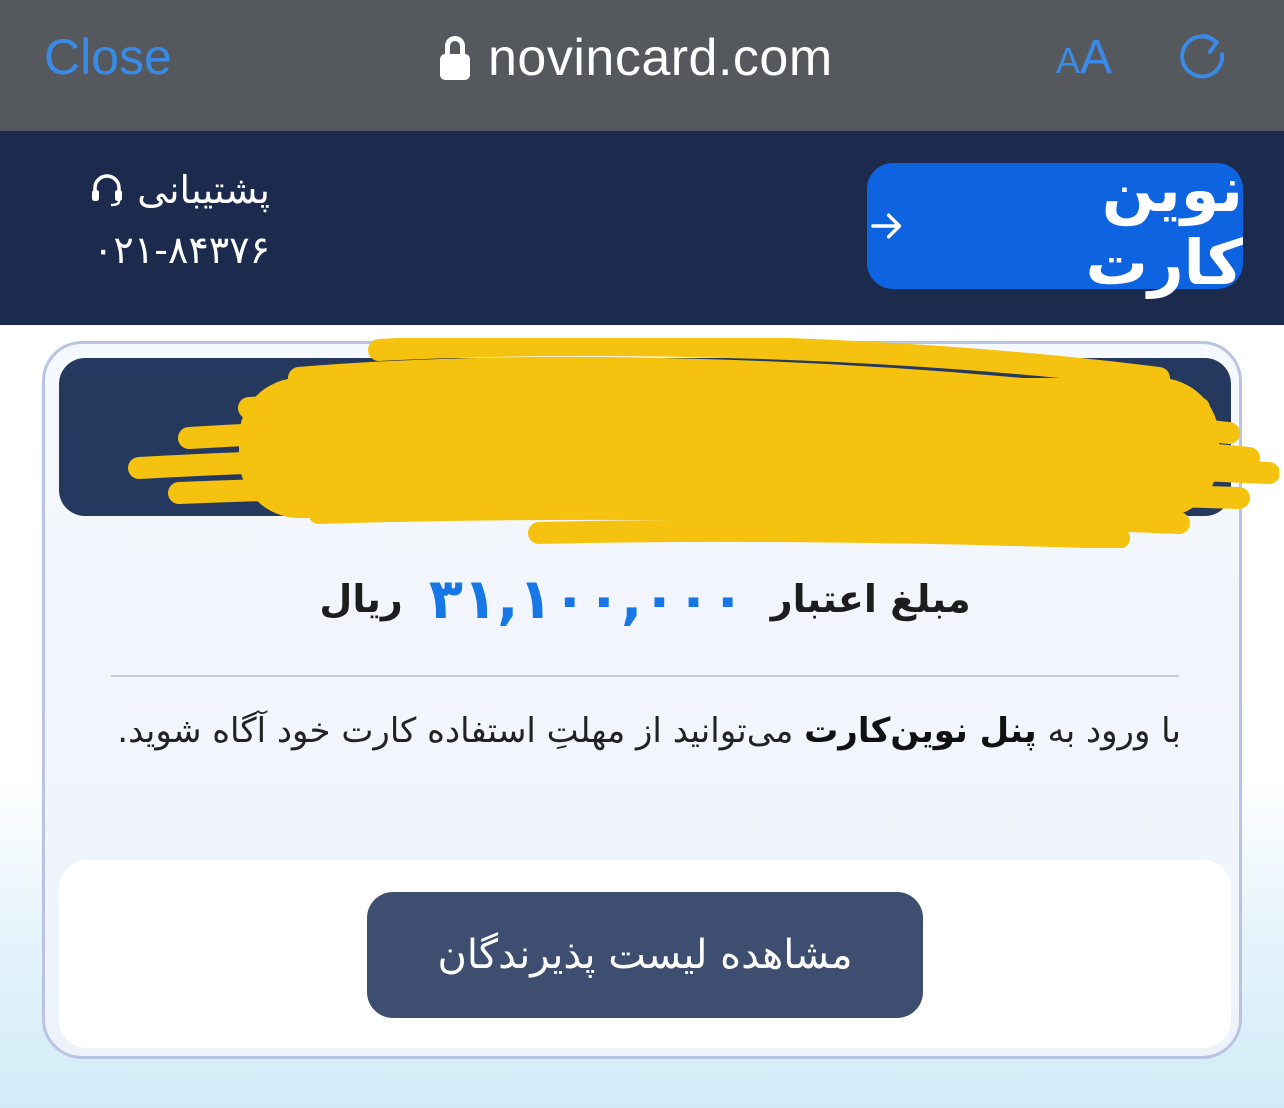  What do you see at coordinates (660, 58) in the screenshot?
I see `url-text: novincard.com` at bounding box center [660, 58].